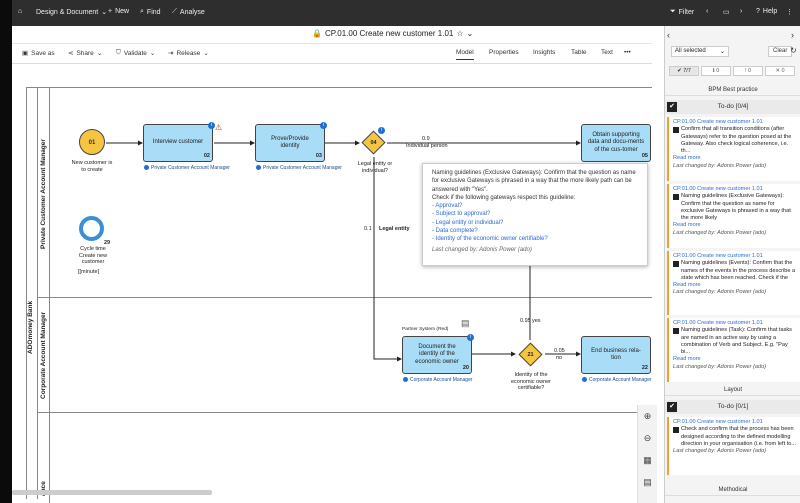 The height and width of the screenshot is (503, 800). Describe the element at coordinates (135, 53) in the screenshot. I see `validate-button: ⛉ Validate ⌄` at that location.